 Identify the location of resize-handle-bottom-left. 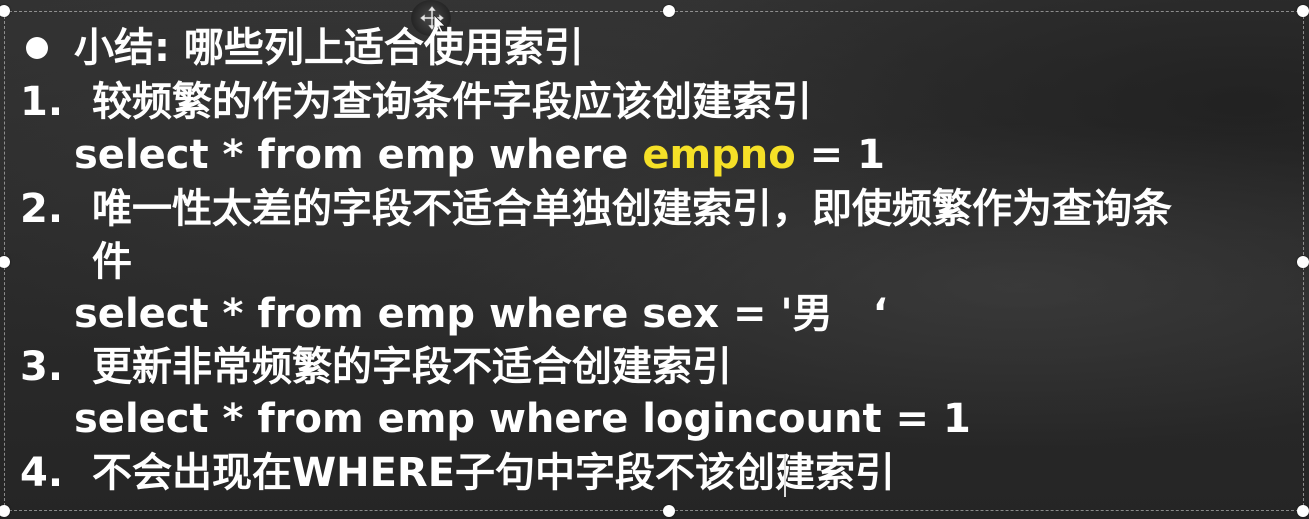
(5, 511).